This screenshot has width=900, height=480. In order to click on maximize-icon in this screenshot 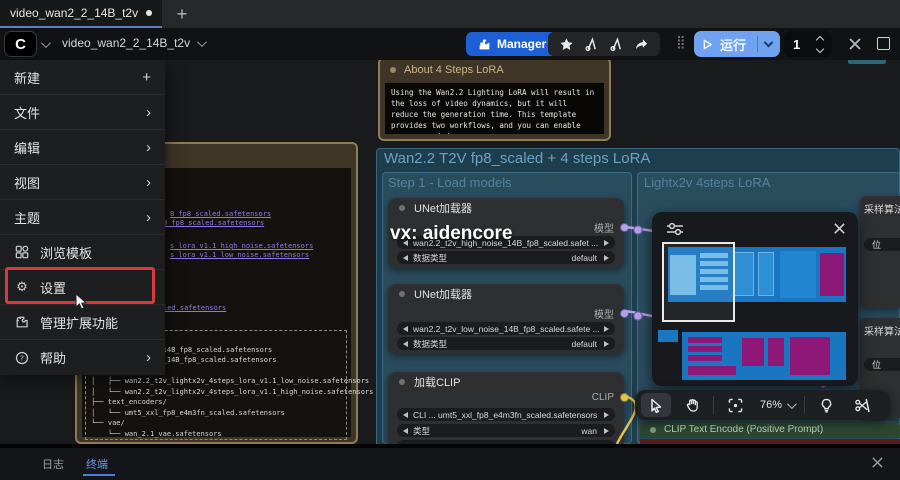, I will do `click(883, 43)`.